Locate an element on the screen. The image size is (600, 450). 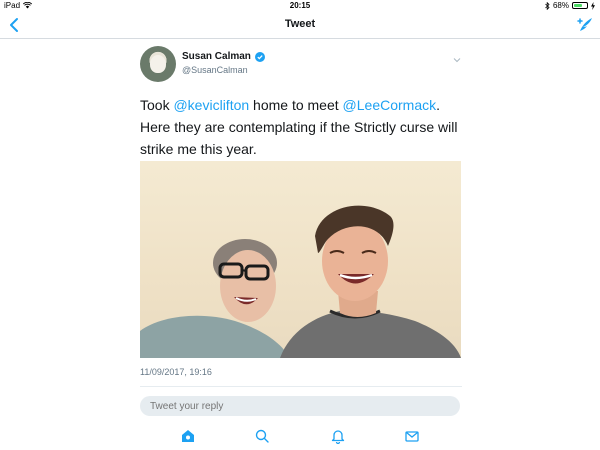
status-bar: iPad 20:15 68% is located at coordinates (300, 6).